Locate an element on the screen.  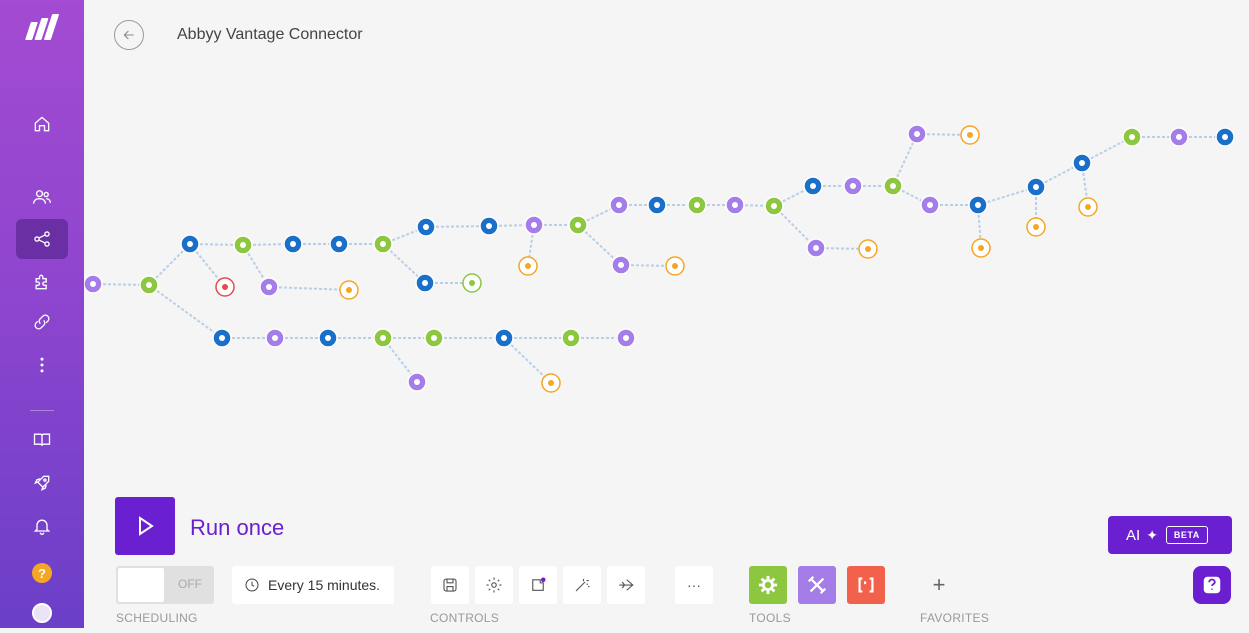
puzzle-icon is located at coordinates (41, 282).